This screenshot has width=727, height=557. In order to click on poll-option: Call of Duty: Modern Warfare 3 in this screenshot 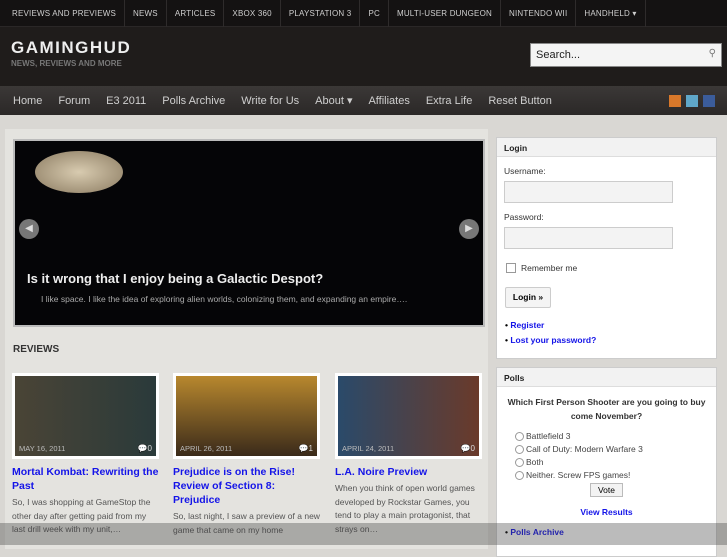, I will do `click(615, 449)`.